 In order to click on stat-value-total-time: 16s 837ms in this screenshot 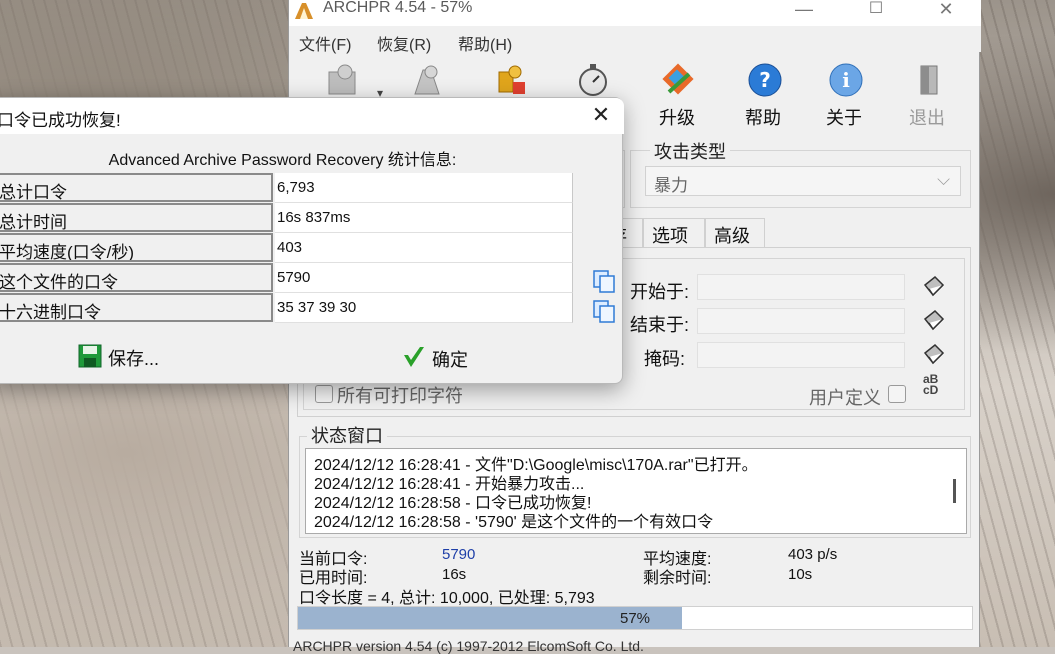, I will do `click(424, 218)`.